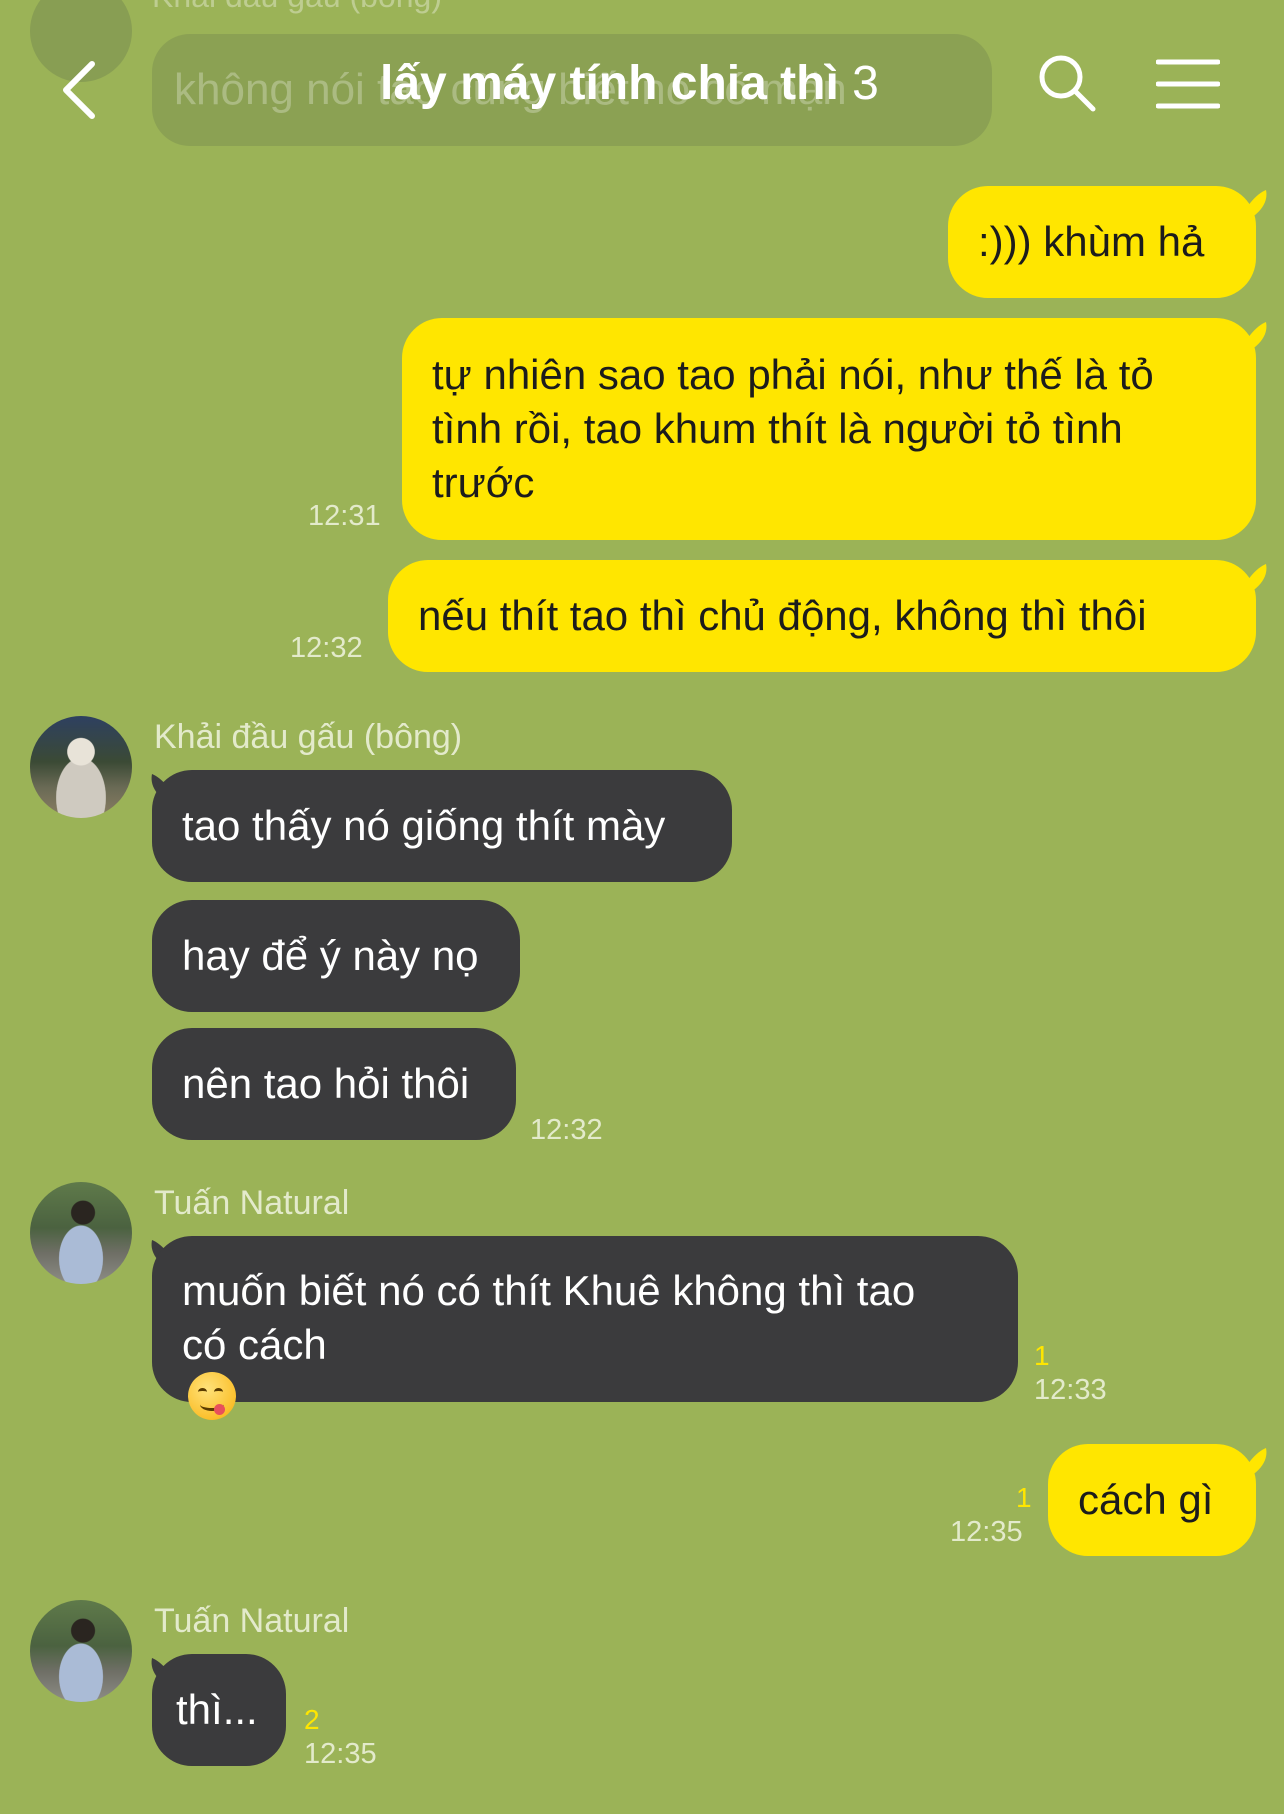  I want to click on incoming-message-bubble: tao thấy nó giống thít mày, so click(442, 826).